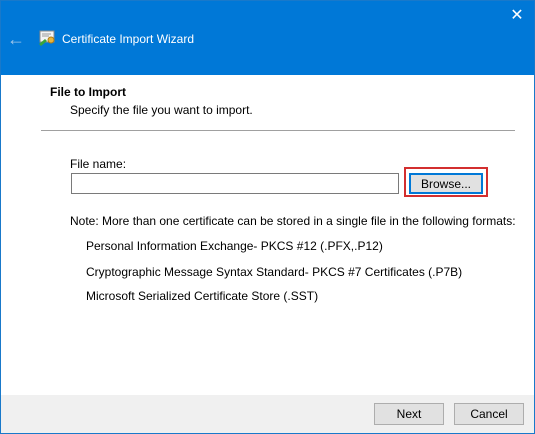 Image resolution: width=535 pixels, height=434 pixels. Describe the element at coordinates (489, 414) in the screenshot. I see `cancel-button: Cancel` at that location.